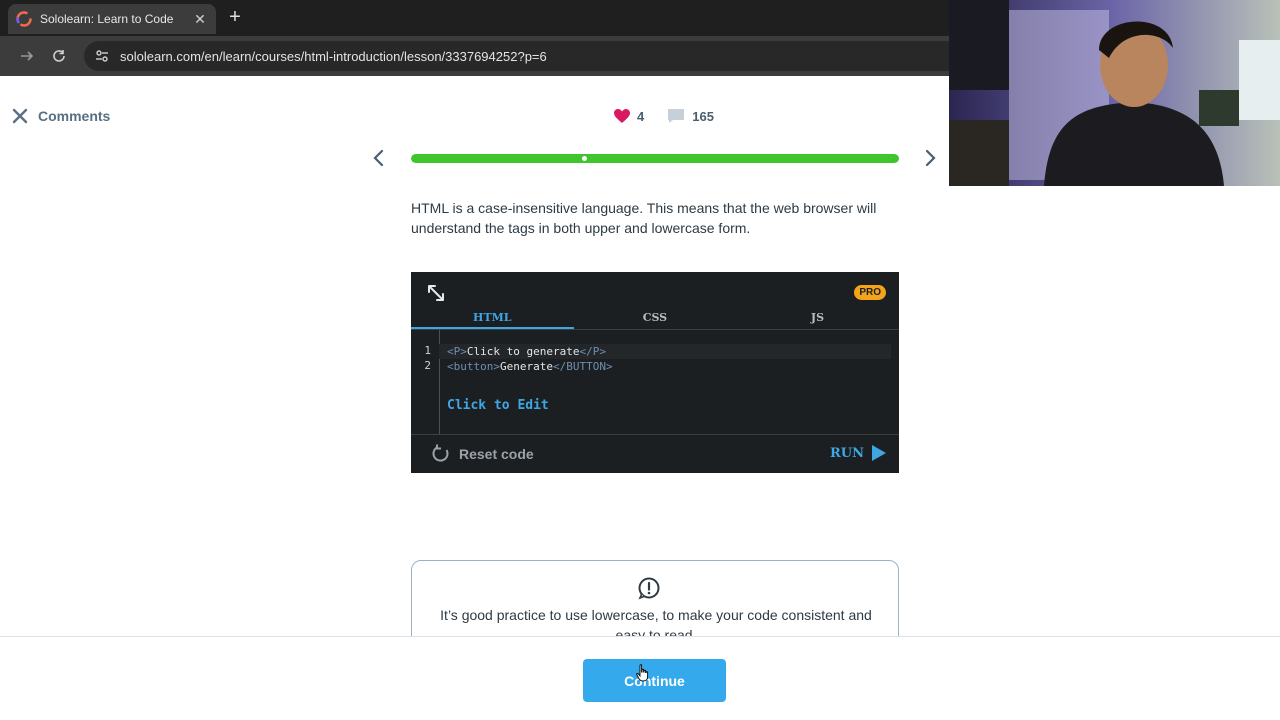 The height and width of the screenshot is (720, 1280). I want to click on sololearn-favicon-icon, so click(24, 19).